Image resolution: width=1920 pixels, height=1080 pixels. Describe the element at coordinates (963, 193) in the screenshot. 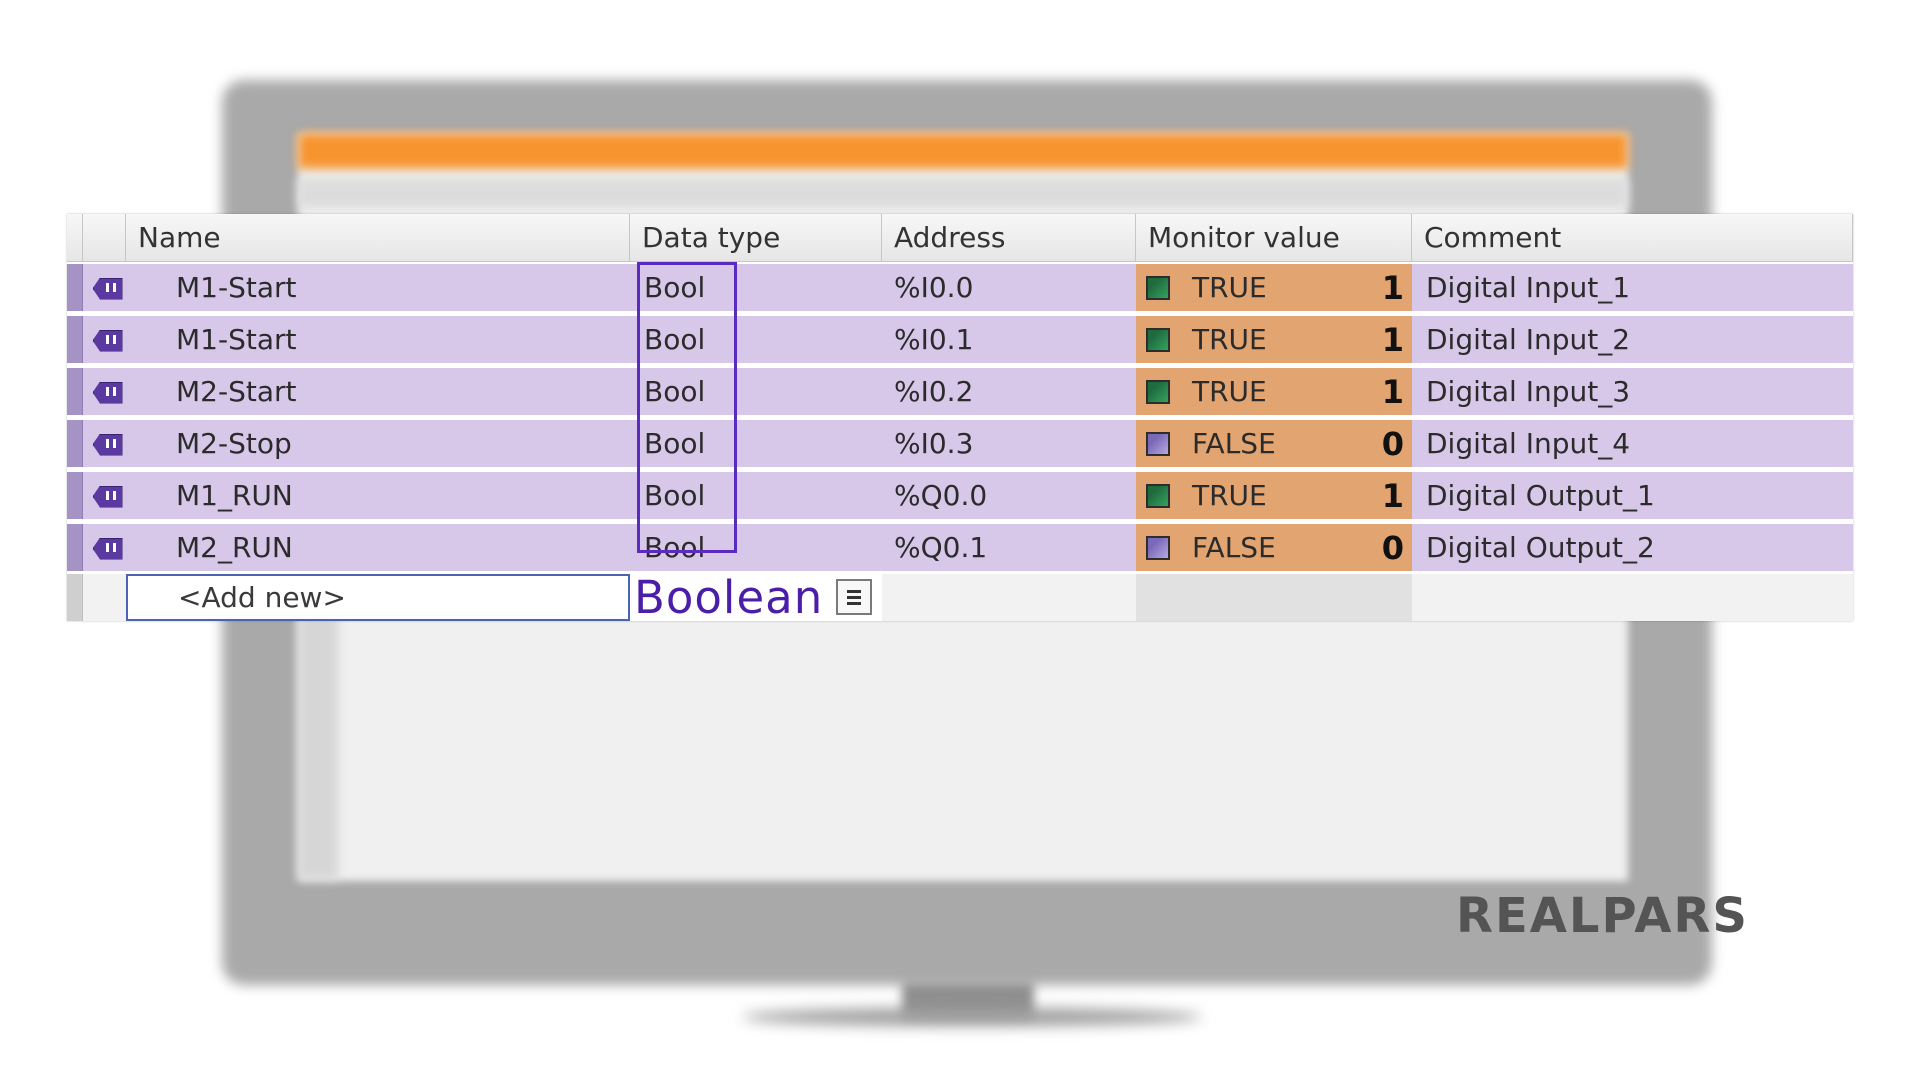

I see `blurred-toolbar` at that location.